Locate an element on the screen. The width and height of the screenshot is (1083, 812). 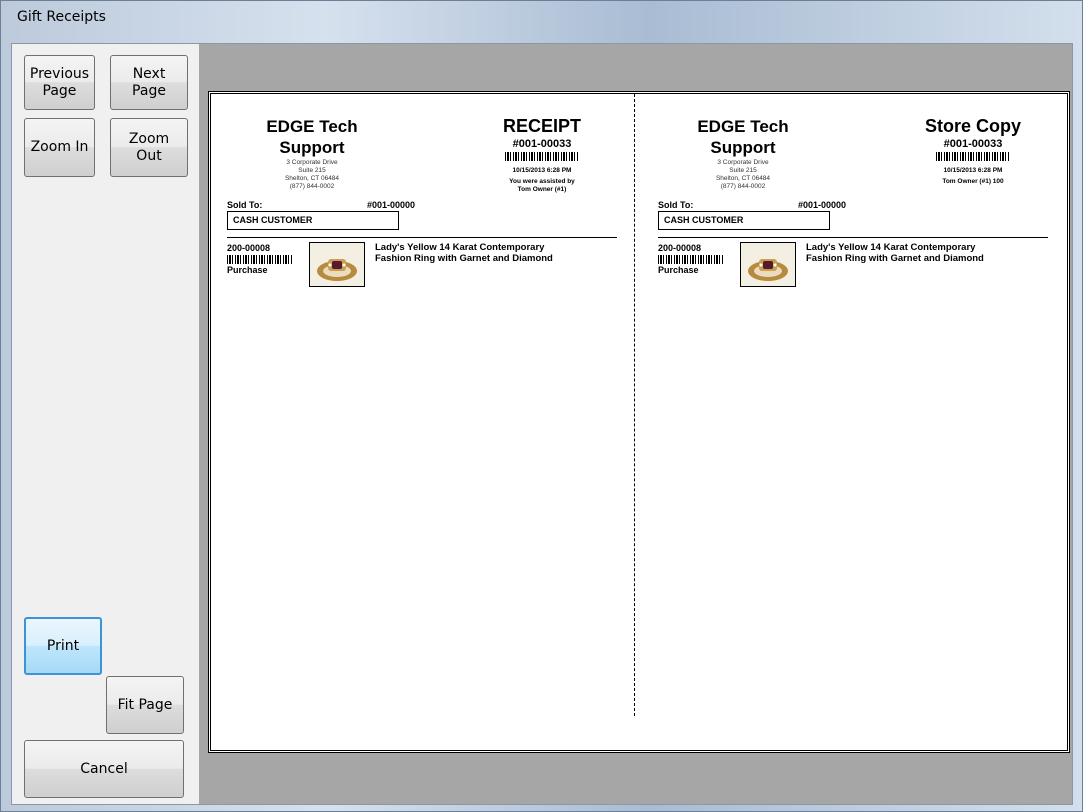
assisted-by: Tom Owner (#1) 100 is located at coordinates (973, 181).